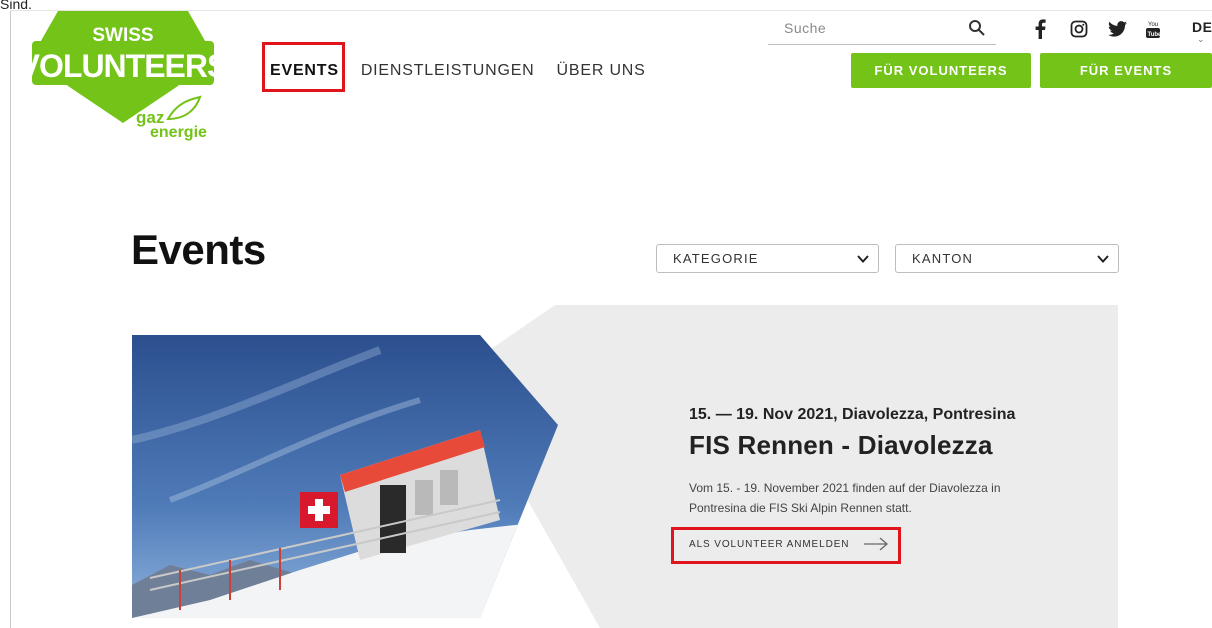  What do you see at coordinates (1153, 25) in the screenshot?
I see `svg-text: You` at bounding box center [1153, 25].